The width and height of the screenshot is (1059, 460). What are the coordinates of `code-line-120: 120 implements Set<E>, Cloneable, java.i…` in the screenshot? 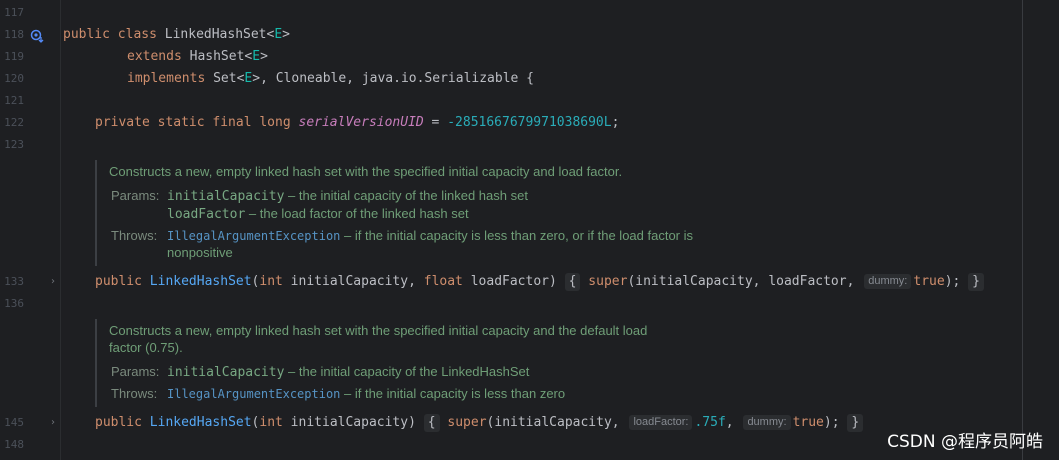 It's located at (529, 79).